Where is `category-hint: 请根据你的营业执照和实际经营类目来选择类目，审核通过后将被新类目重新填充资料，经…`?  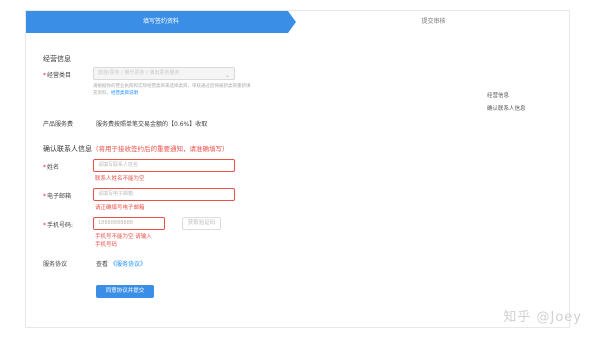
category-hint: 请根据你的营业执照和实际经营类目来选择类目，审核通过后将被新类目重新填充资料，经… is located at coordinates (172, 90).